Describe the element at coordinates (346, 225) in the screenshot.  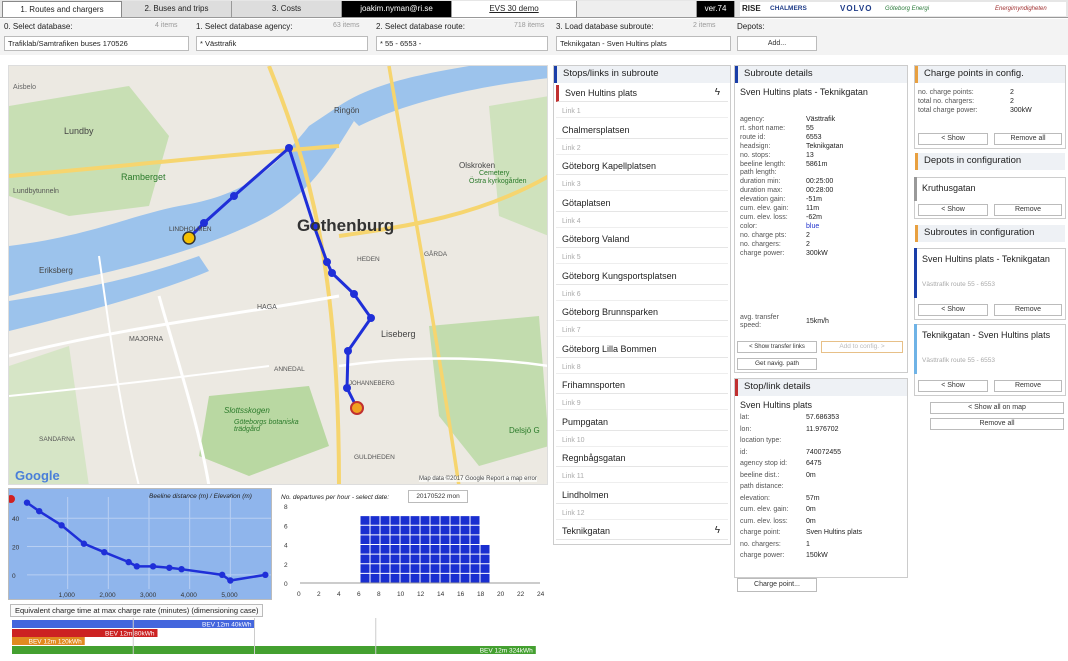
I see `map-label-city: Gothenburg` at that location.